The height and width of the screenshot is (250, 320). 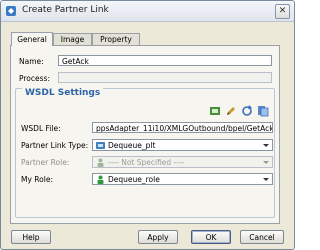 I want to click on partner-link-type-select: Dequeue_plt, so click(x=182, y=145).